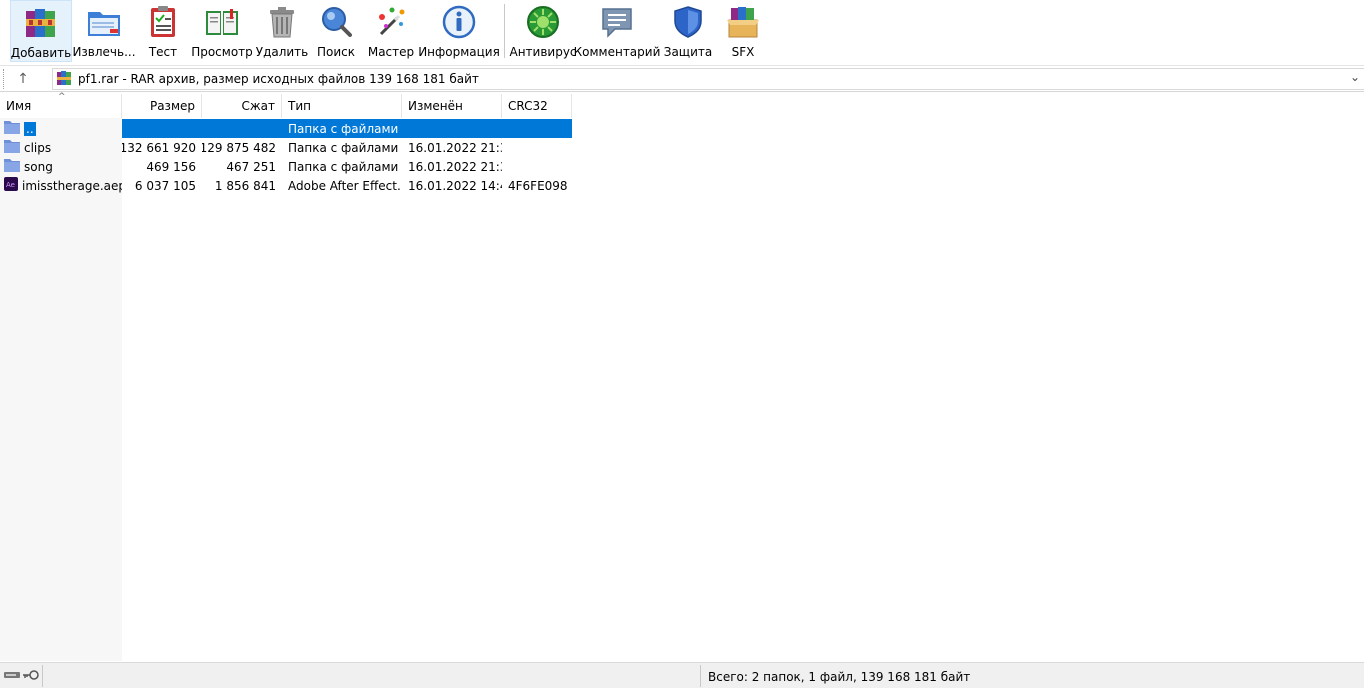  What do you see at coordinates (172, 106) in the screenshot?
I see `column-size-label: Размер` at bounding box center [172, 106].